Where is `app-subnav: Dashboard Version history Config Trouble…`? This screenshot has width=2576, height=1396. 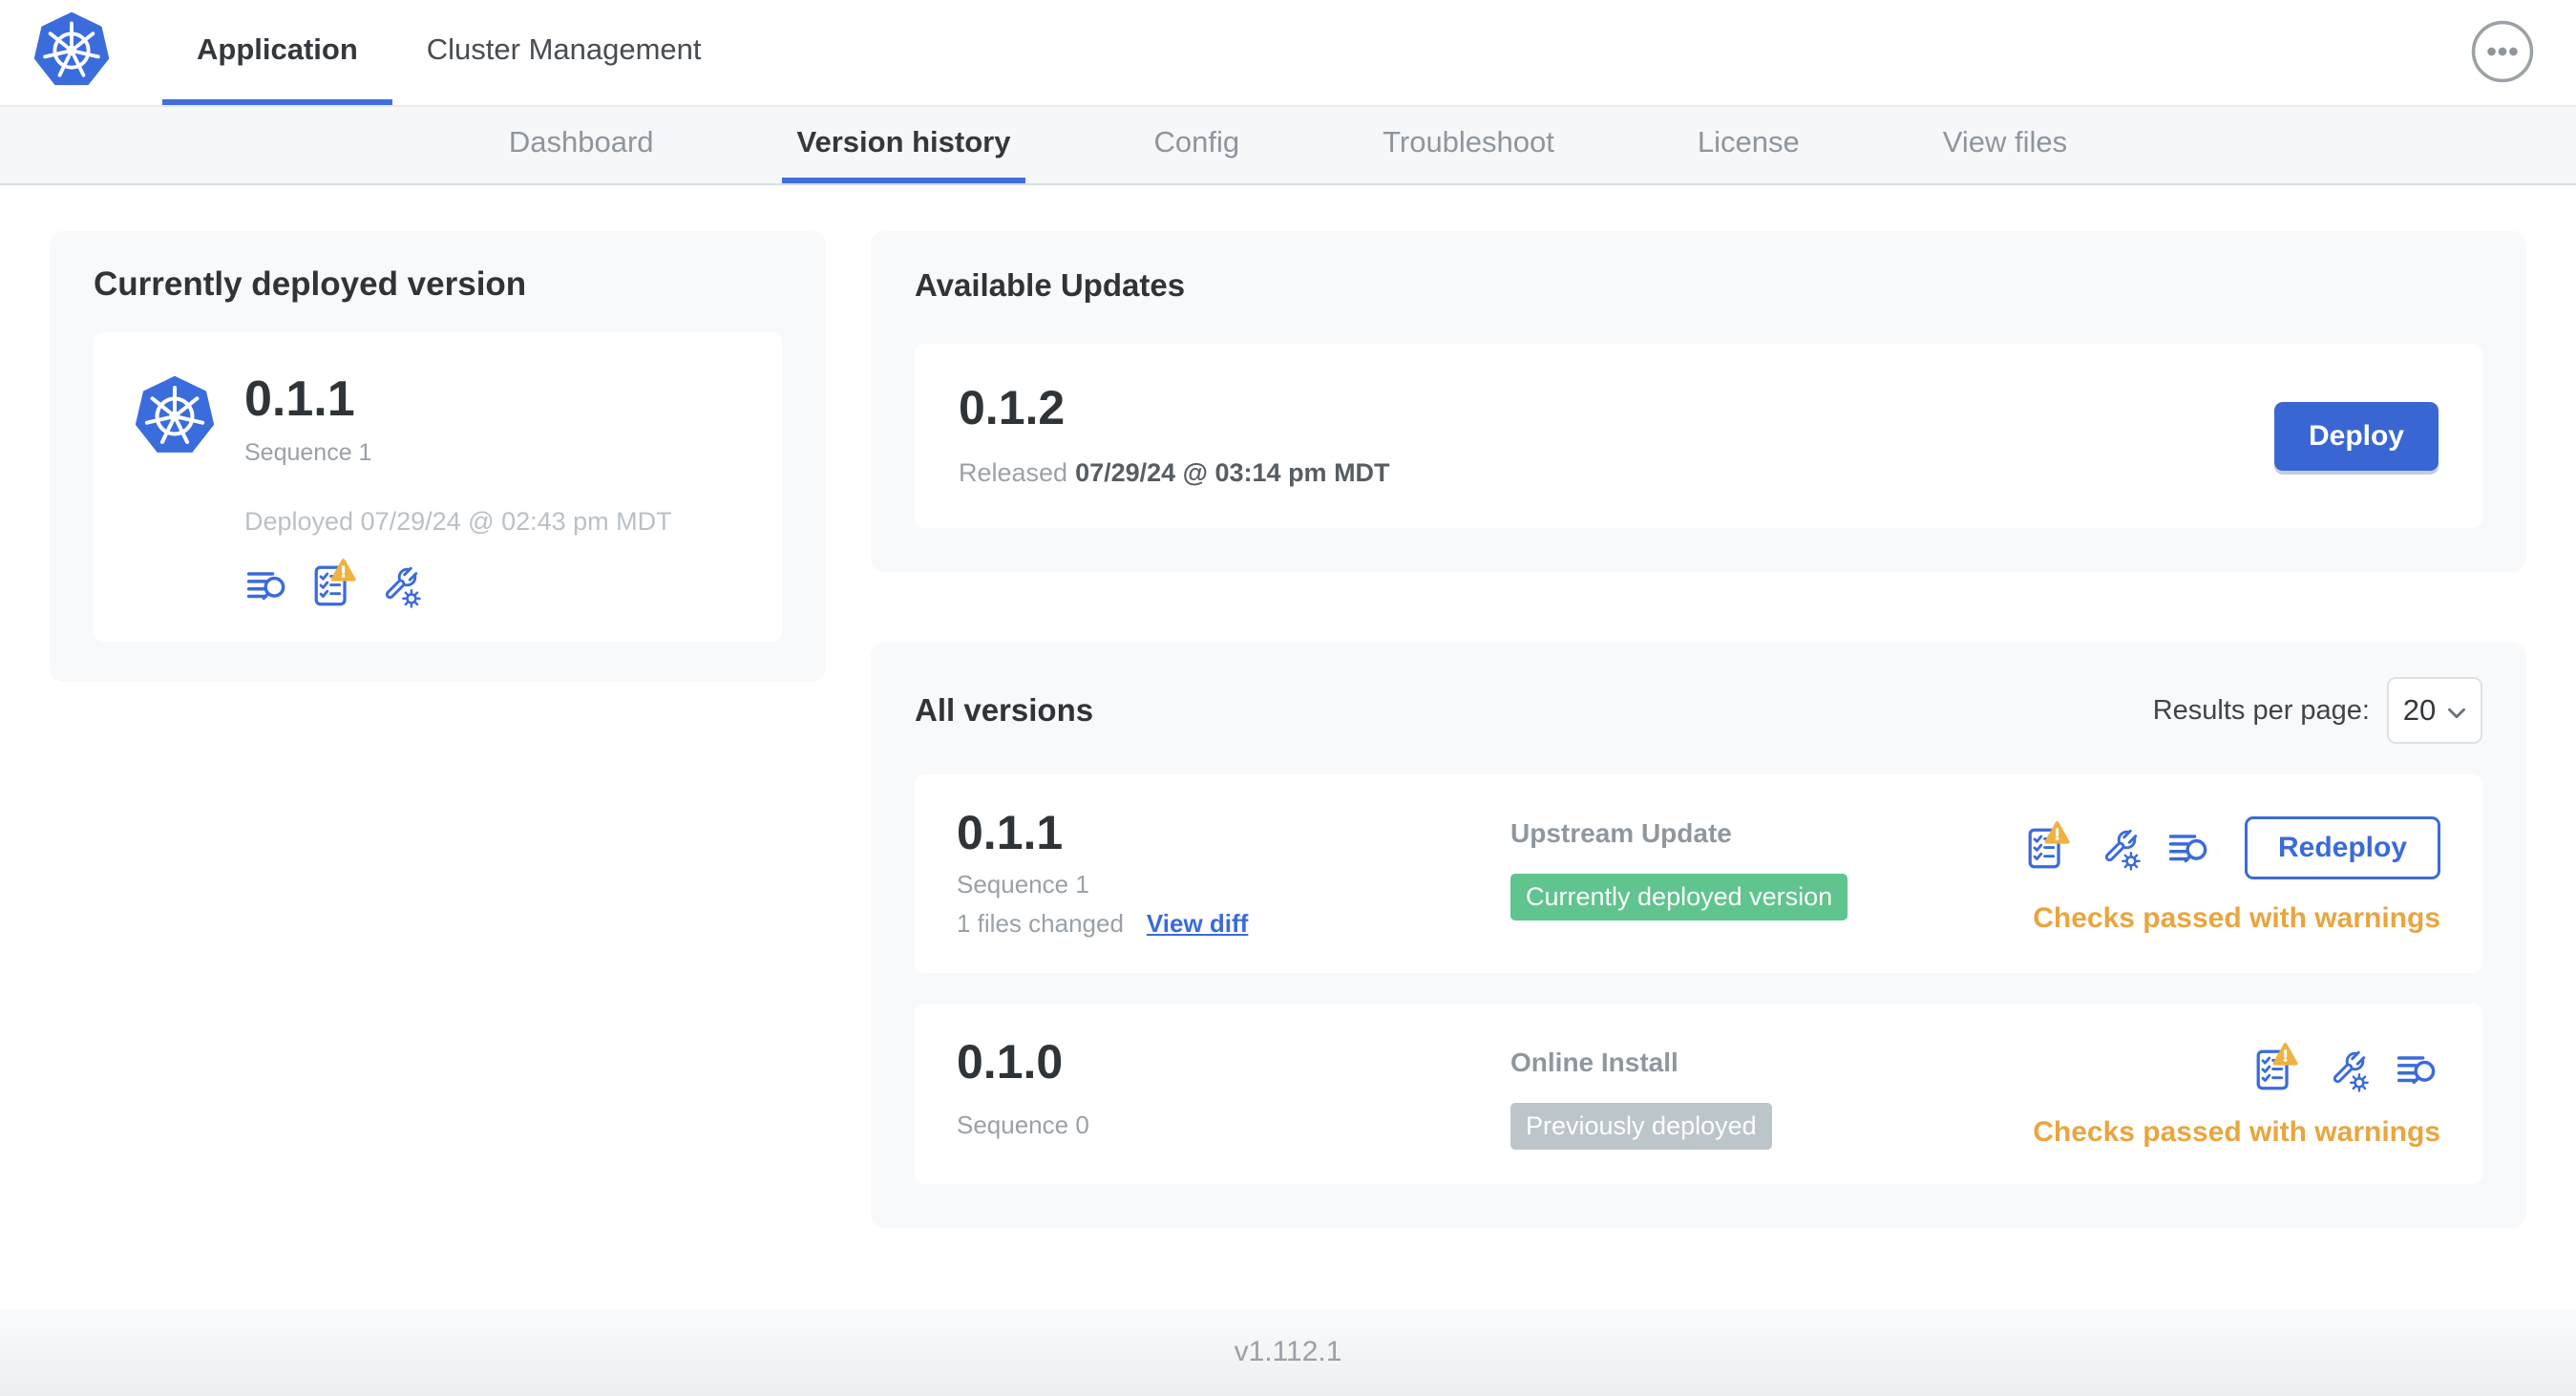 app-subnav: Dashboard Version history Config Trouble… is located at coordinates (1288, 146).